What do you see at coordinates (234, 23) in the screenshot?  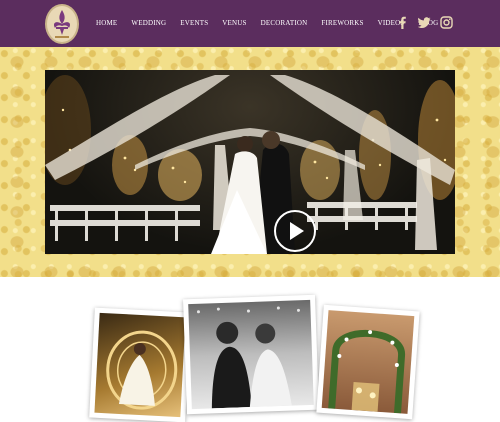 I see `nav-venus: VENUS` at bounding box center [234, 23].